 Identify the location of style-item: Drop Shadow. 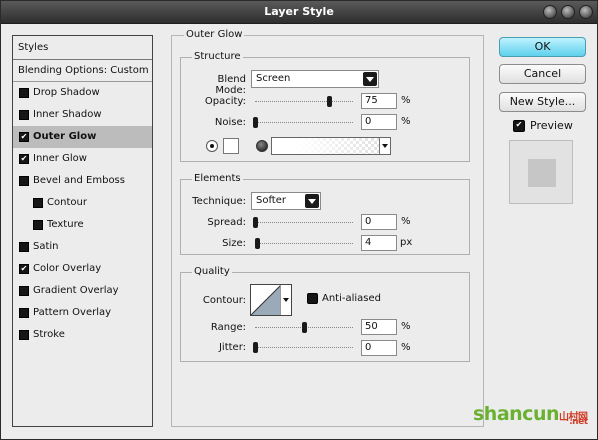
(82, 93).